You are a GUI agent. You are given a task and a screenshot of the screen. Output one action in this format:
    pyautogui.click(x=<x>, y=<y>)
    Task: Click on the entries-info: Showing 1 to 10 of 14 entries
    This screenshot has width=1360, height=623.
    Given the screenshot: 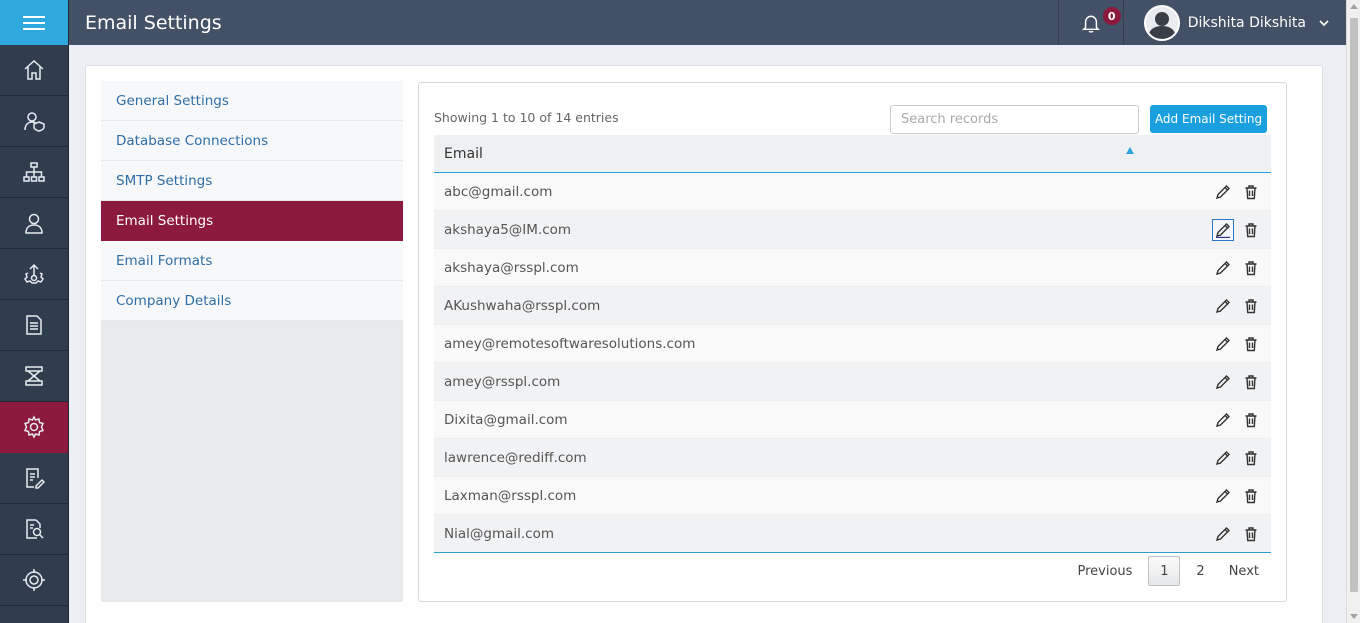 What is the action you would take?
    pyautogui.click(x=526, y=117)
    